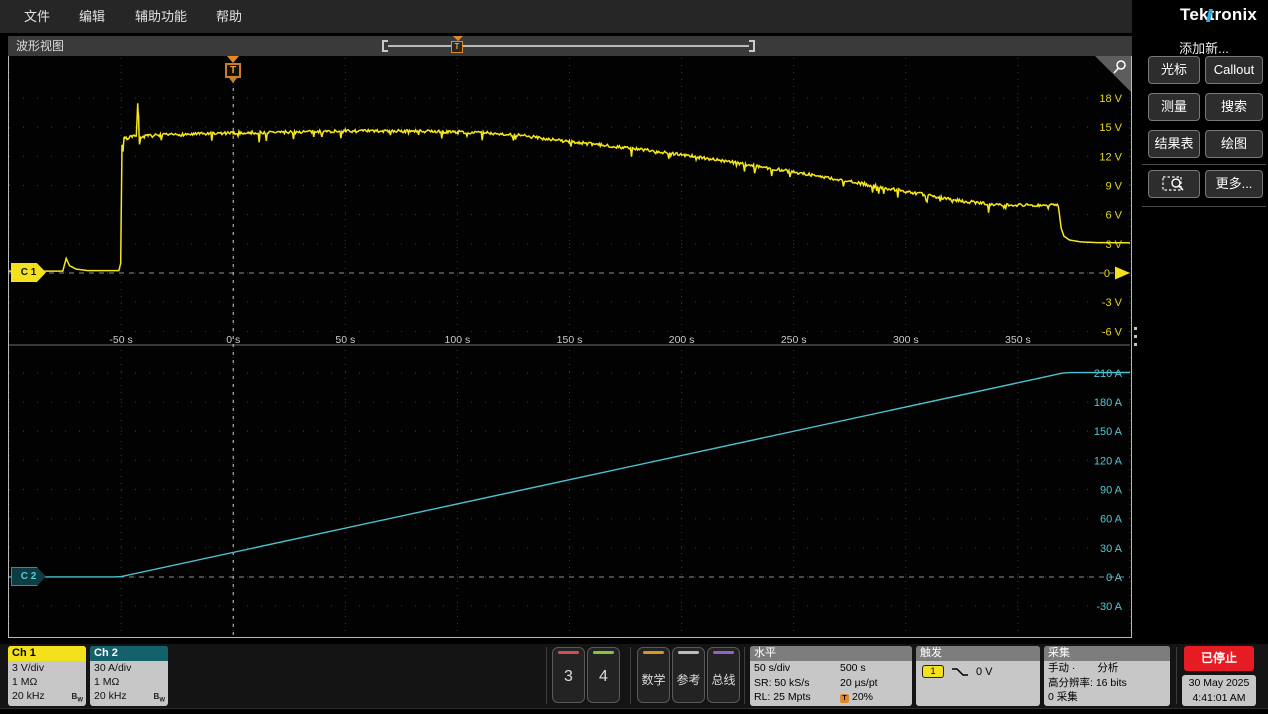  Describe the element at coordinates (1219, 690) in the screenshot. I see `datetime-display: 30 May 2025 4:41:01 AM` at that location.